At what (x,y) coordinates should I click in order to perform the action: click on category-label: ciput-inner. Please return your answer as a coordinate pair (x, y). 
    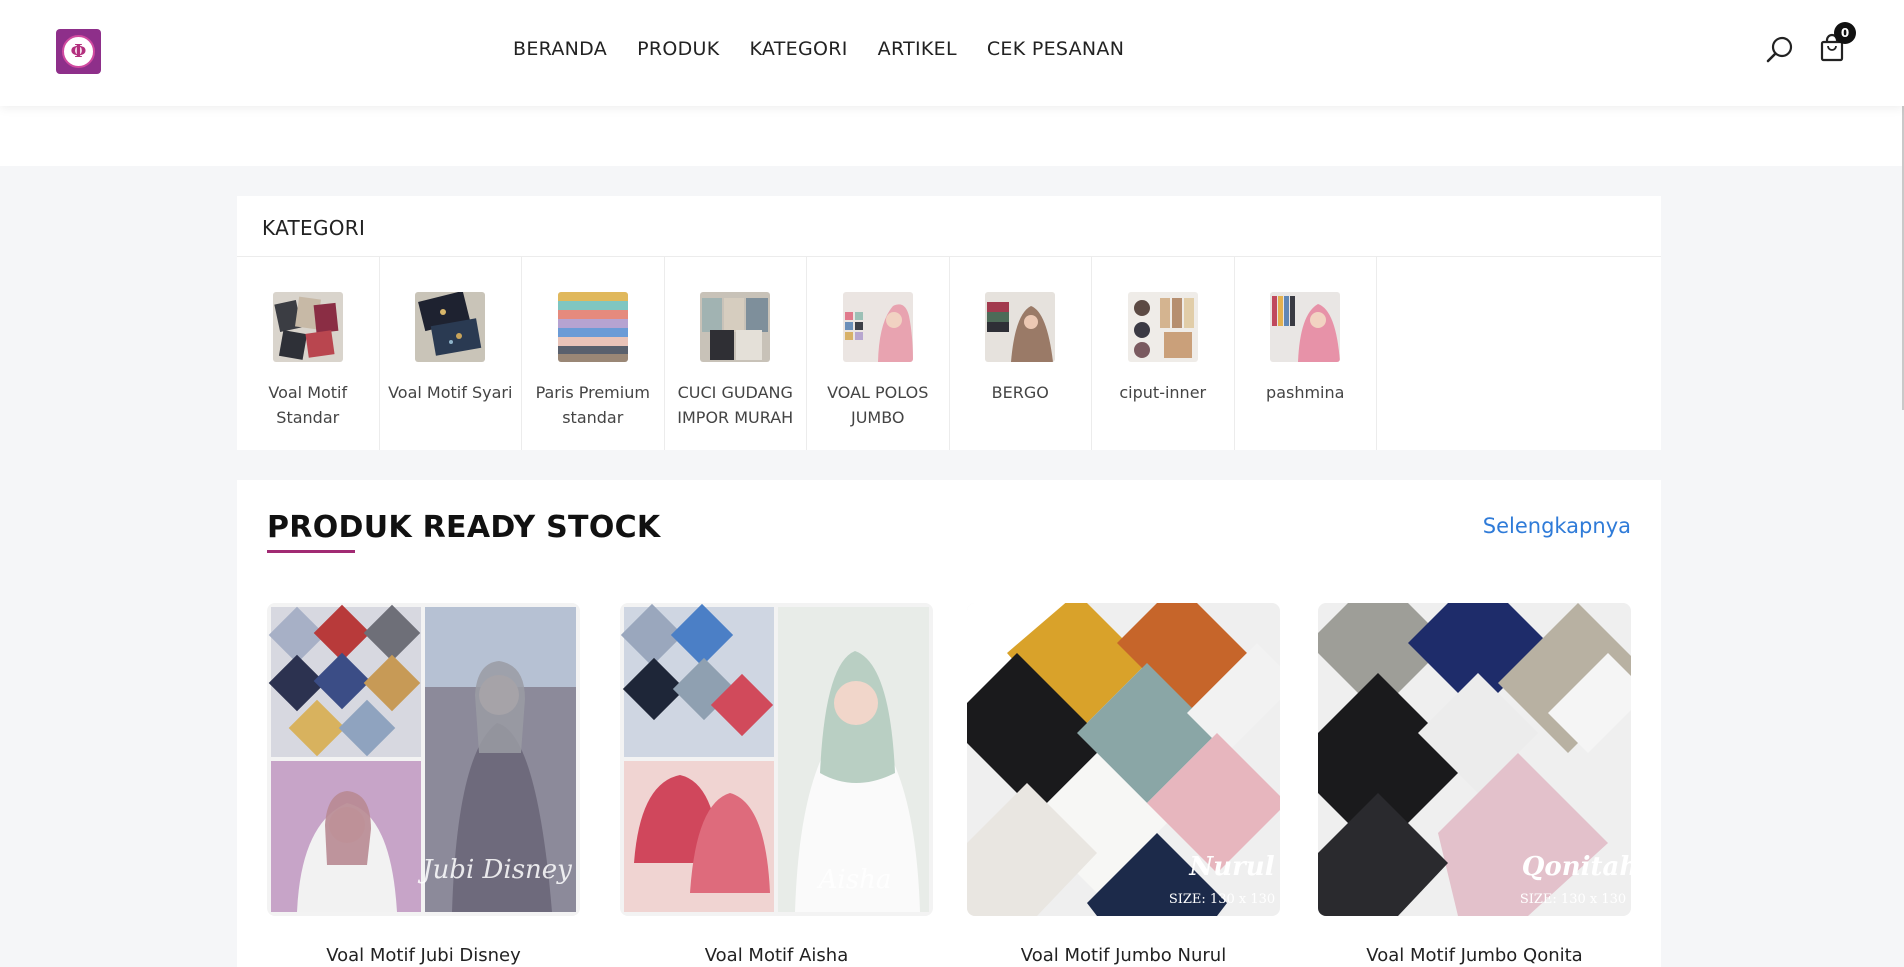
    Looking at the image, I should click on (1163, 392).